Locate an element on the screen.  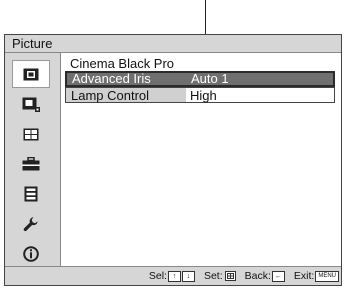
setting-row-lamp-control: Lamp Control High is located at coordinates (200, 95).